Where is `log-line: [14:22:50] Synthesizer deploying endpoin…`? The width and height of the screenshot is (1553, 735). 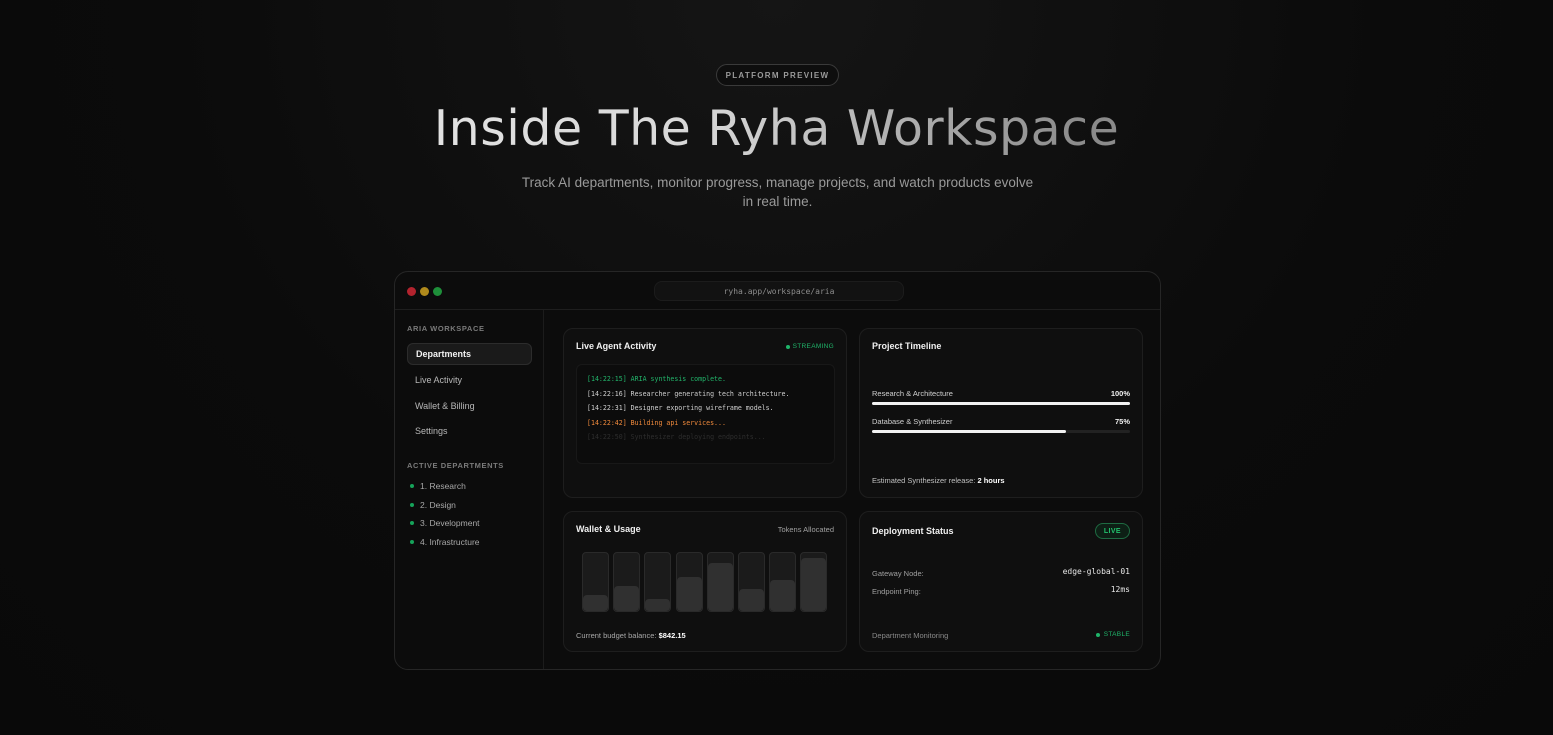
log-line: [14:22:50] Synthesizer deploying endpoin… is located at coordinates (676, 437).